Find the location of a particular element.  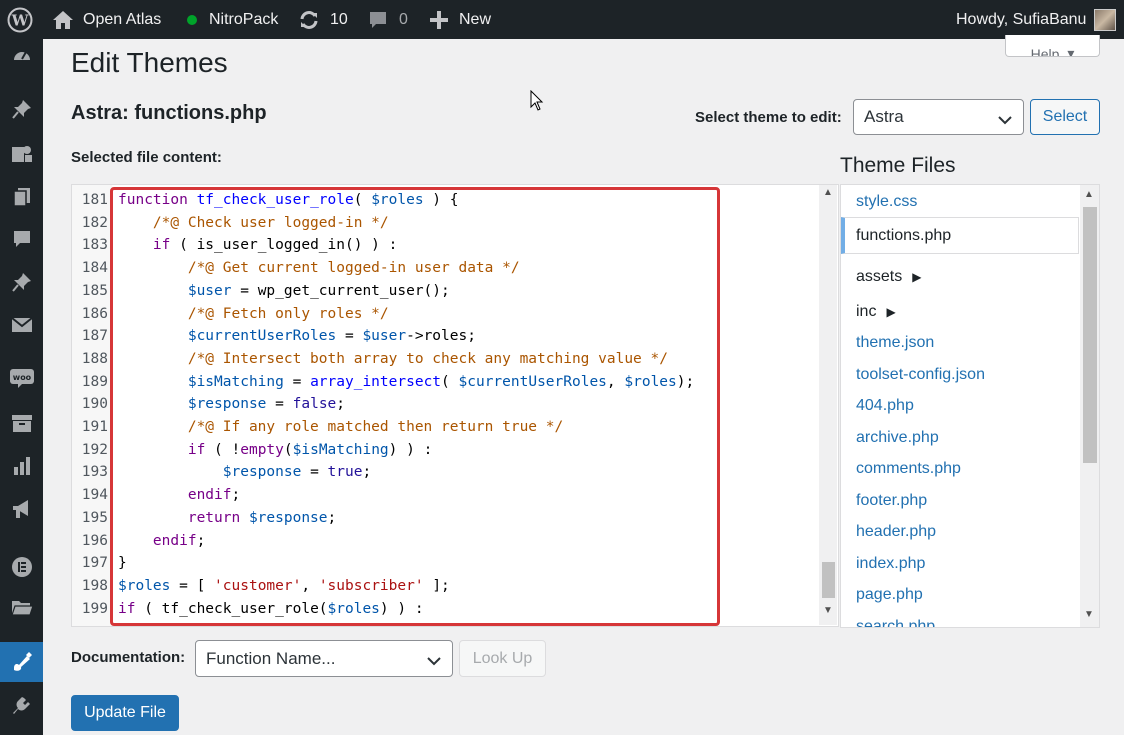

file-label: style.css is located at coordinates (887, 201).